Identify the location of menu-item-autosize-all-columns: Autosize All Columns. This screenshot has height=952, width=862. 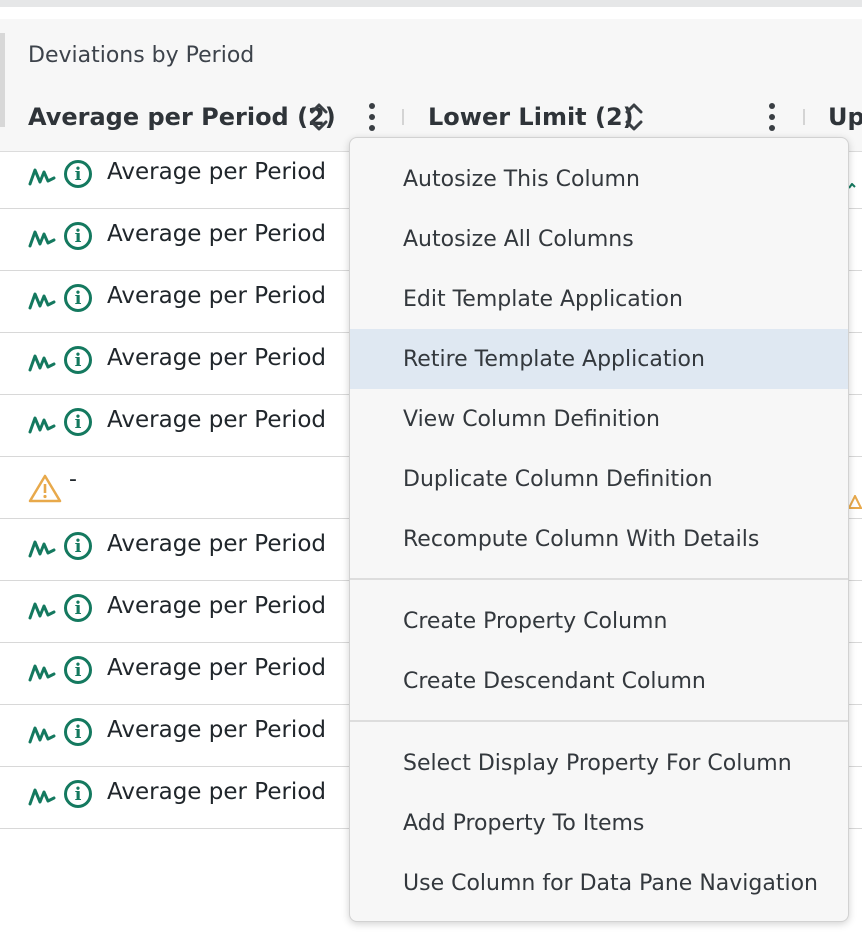
(599, 239).